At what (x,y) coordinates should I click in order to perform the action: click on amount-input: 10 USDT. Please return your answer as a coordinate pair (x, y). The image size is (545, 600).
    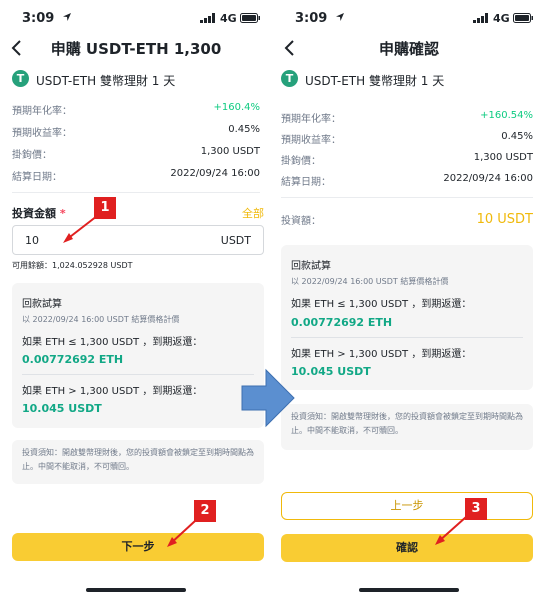
    Looking at the image, I should click on (138, 240).